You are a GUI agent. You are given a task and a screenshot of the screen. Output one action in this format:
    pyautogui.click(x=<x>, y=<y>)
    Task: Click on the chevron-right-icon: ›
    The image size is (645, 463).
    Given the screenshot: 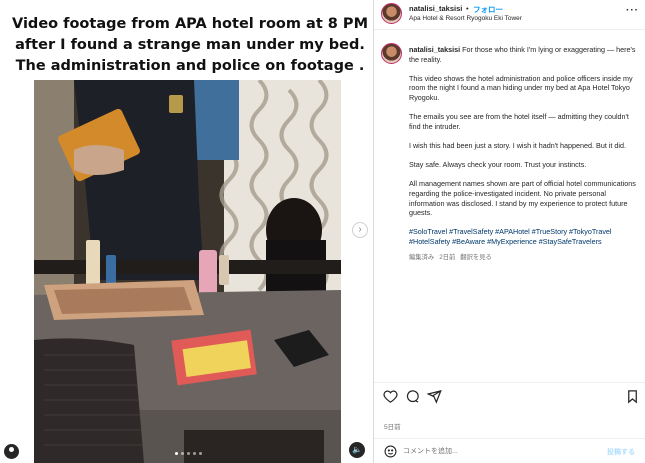 What is the action you would take?
    pyautogui.click(x=360, y=229)
    